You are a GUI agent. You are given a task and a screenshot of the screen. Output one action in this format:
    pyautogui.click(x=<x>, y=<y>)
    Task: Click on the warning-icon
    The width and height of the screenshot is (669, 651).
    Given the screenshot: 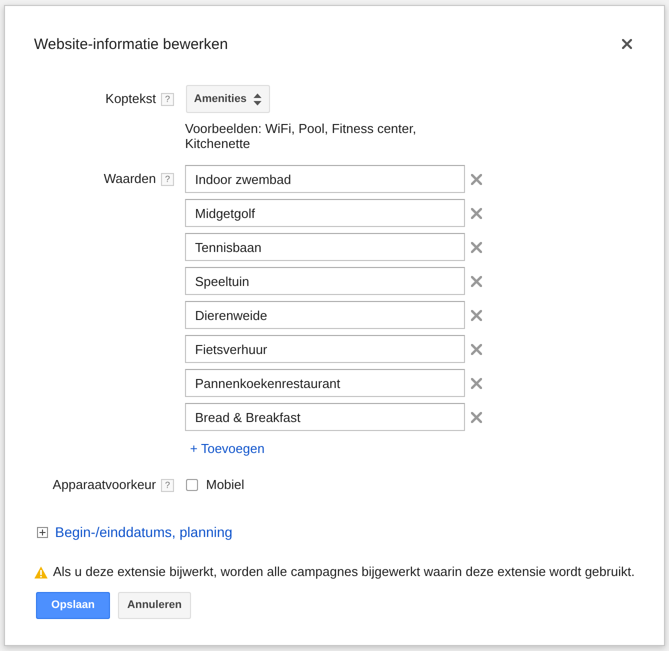 What is the action you would take?
    pyautogui.click(x=41, y=572)
    